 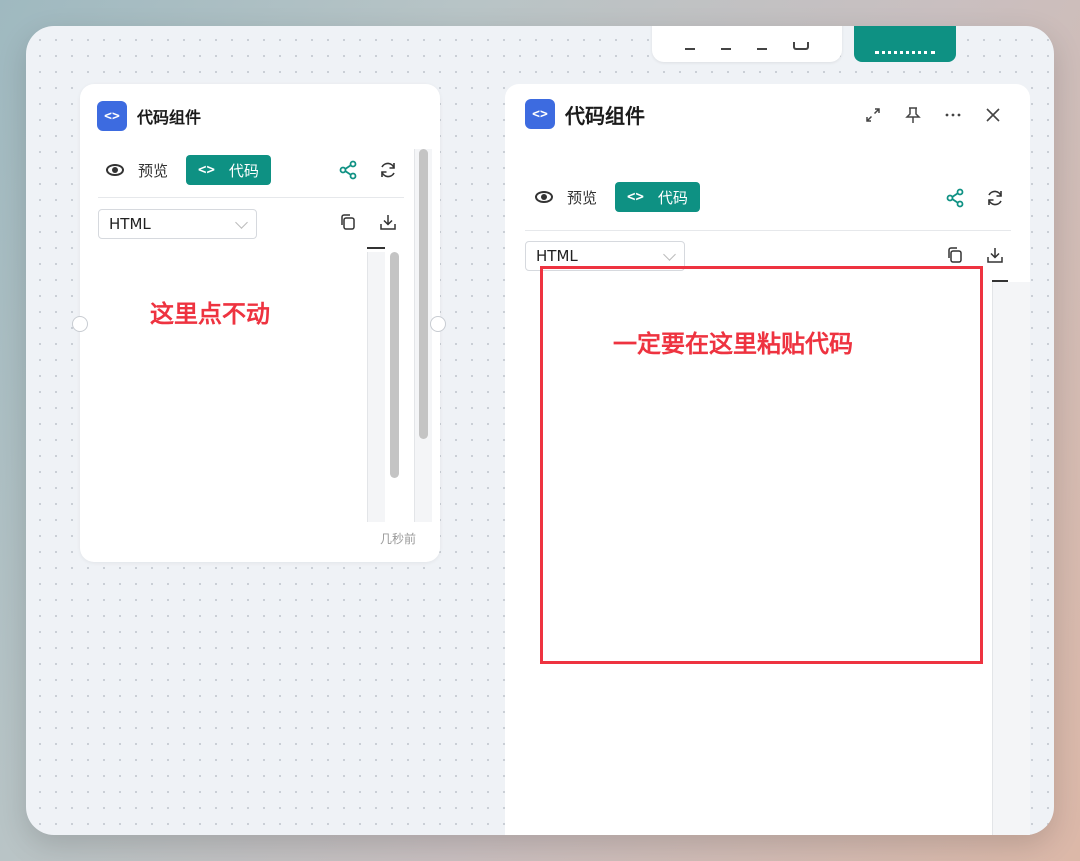 What do you see at coordinates (733, 344) in the screenshot?
I see `annotation-right: 一定要在这里粘贴代码` at bounding box center [733, 344].